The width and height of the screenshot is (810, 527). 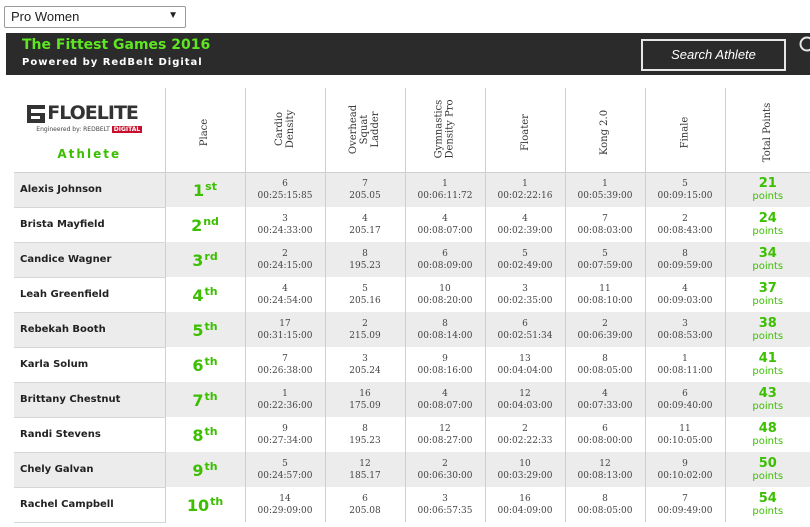 What do you see at coordinates (685, 130) in the screenshot?
I see `event-column-header: Finale` at bounding box center [685, 130].